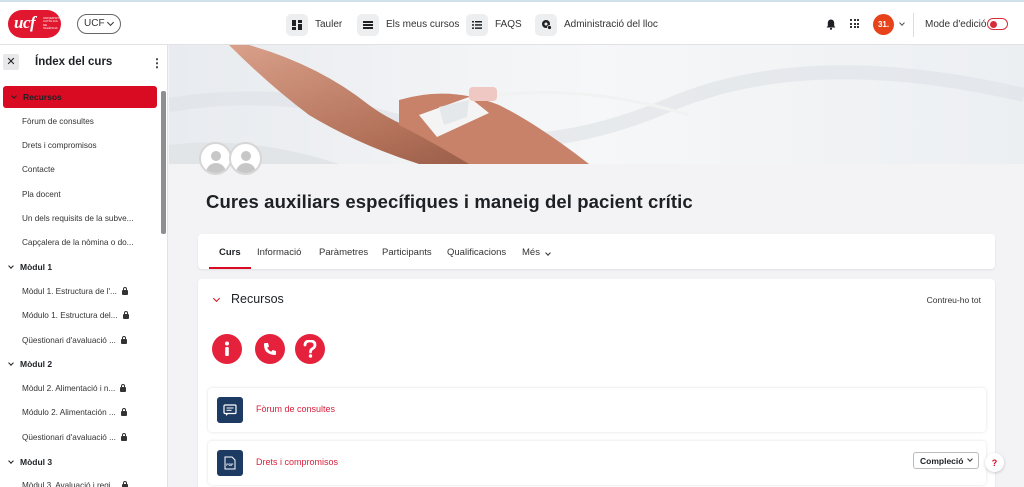  I want to click on index-label: Contacte, so click(38, 170).